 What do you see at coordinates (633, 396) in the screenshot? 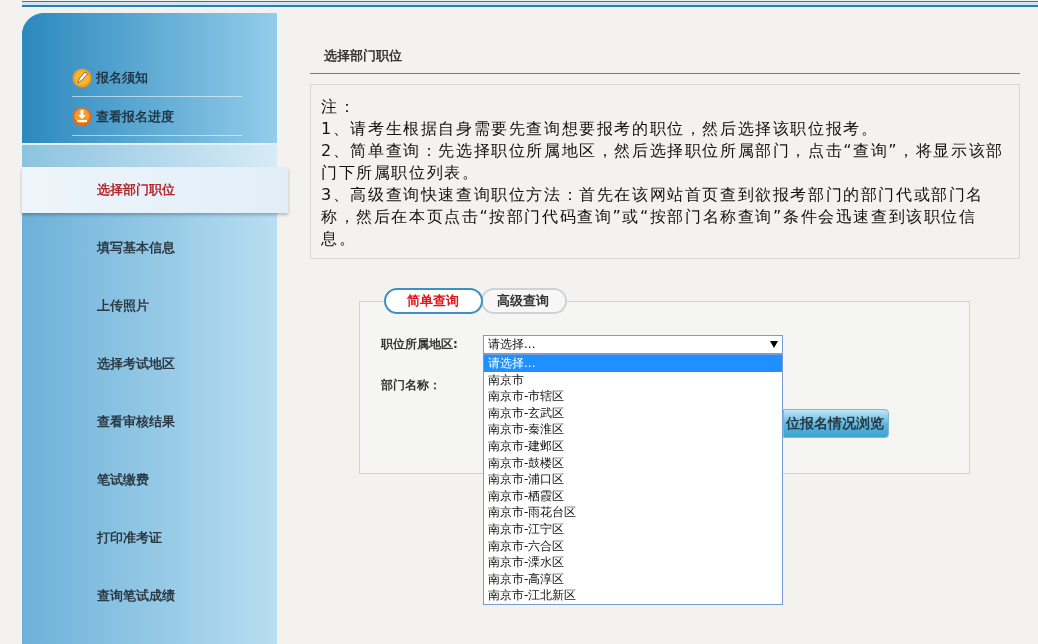
I see `dropdown-option: 南京市-市辖区` at bounding box center [633, 396].